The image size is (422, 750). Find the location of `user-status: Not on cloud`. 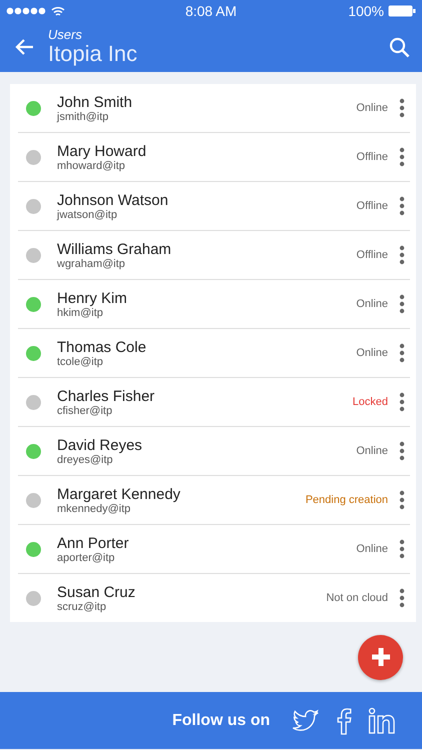

user-status: Not on cloud is located at coordinates (357, 598).